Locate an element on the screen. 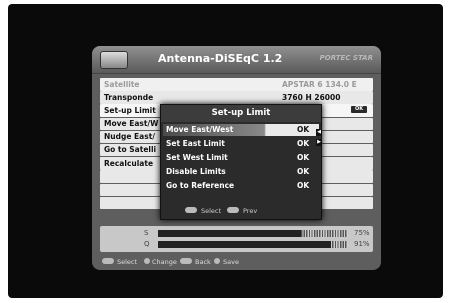 Image resolution: width=453 pixels, height=303 pixels. popup-item-label: Move East/West is located at coordinates (200, 129).